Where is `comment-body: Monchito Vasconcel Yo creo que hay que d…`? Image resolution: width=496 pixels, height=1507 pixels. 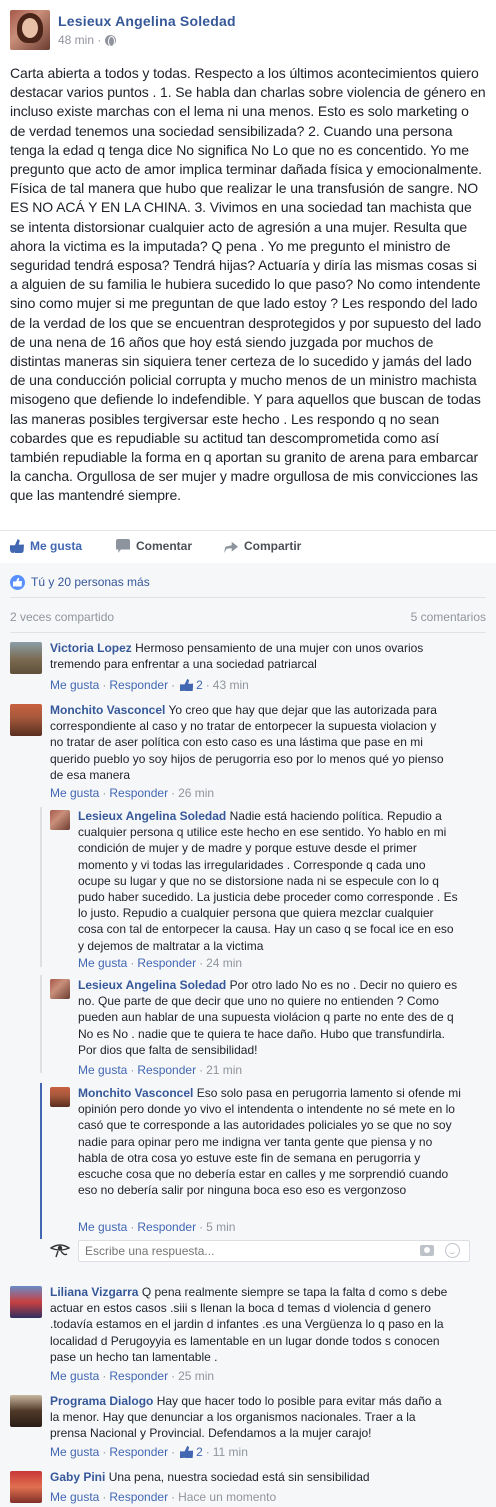
comment-body: Monchito Vasconcel Yo creo que hay que d… is located at coordinates (250, 742).